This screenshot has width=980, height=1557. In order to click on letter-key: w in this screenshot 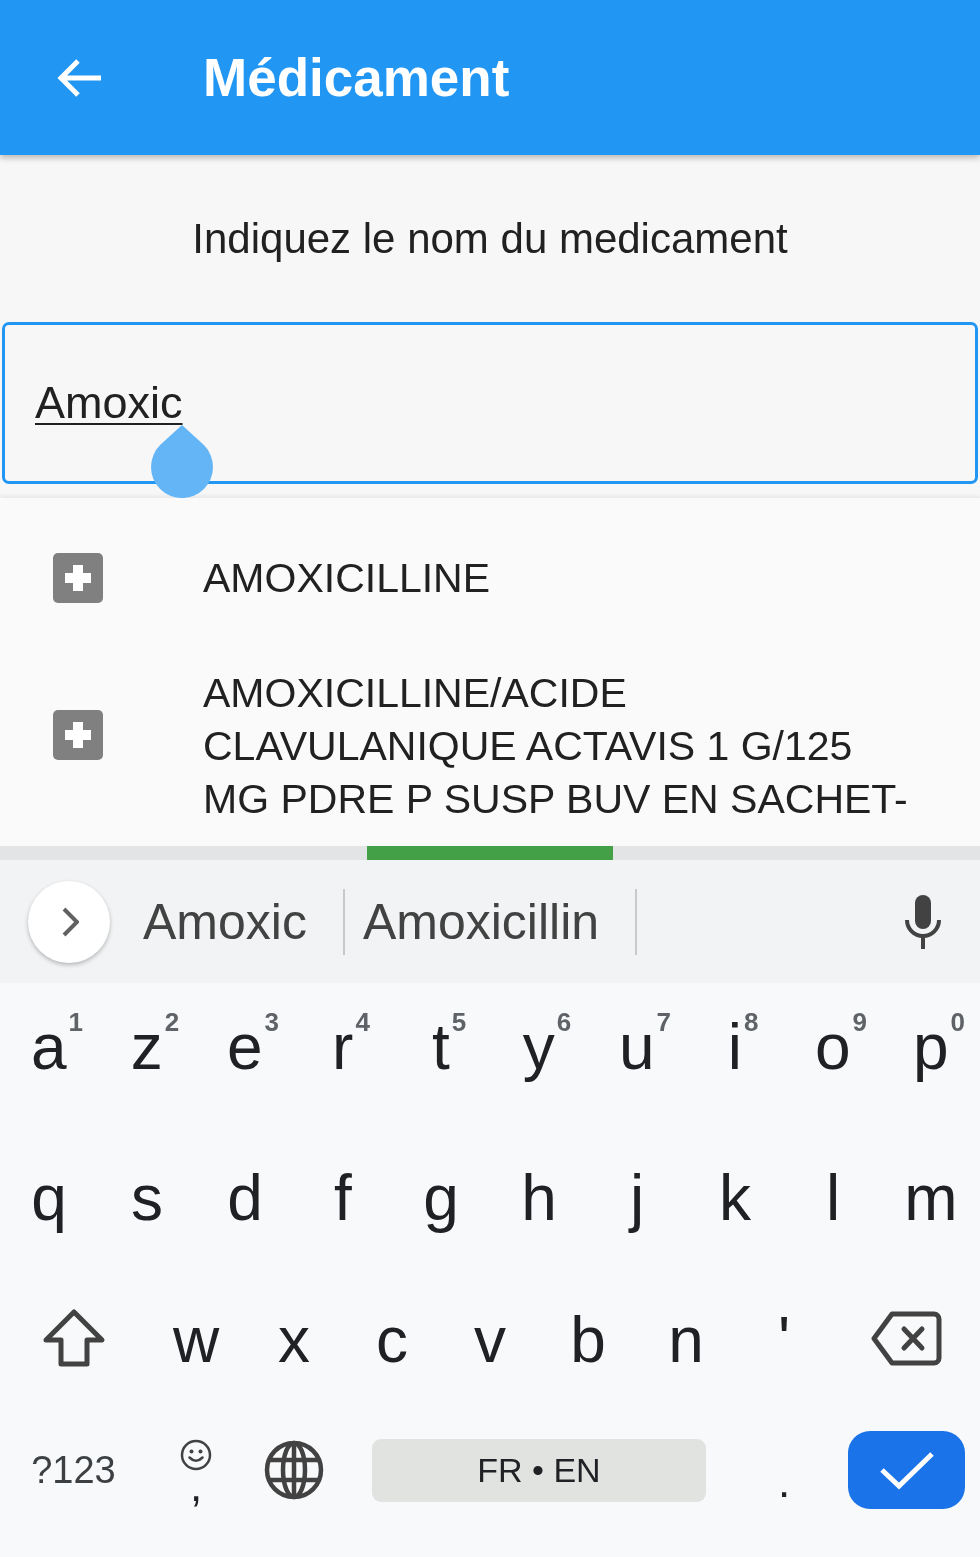, I will do `click(196, 1338)`.